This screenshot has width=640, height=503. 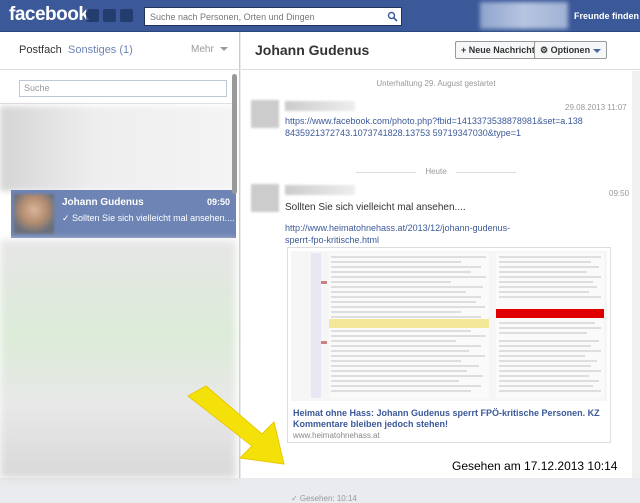 I want to click on link-preview-image, so click(x=449, y=326).